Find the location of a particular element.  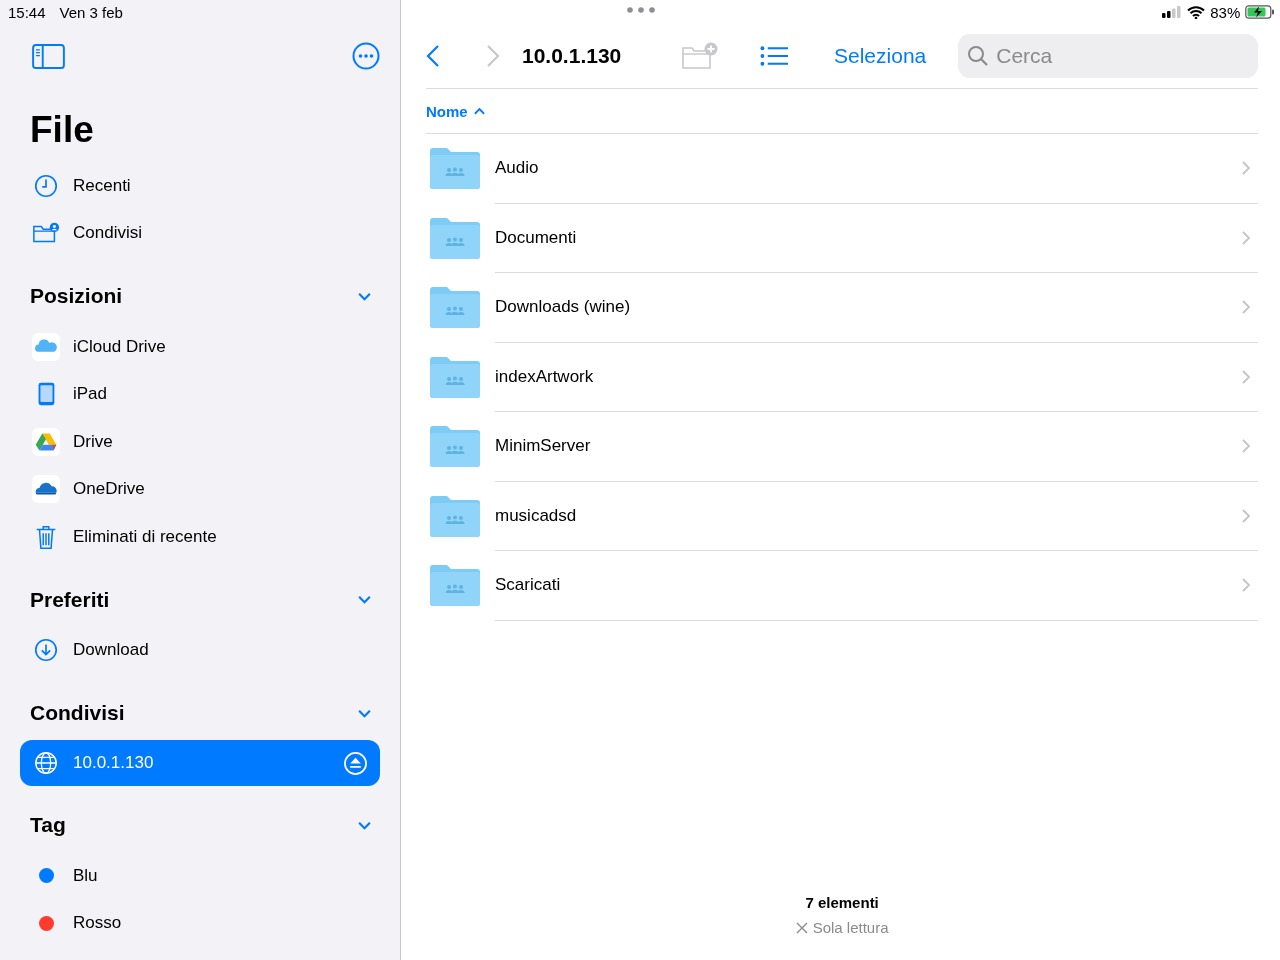

list-icon is located at coordinates (774, 56).